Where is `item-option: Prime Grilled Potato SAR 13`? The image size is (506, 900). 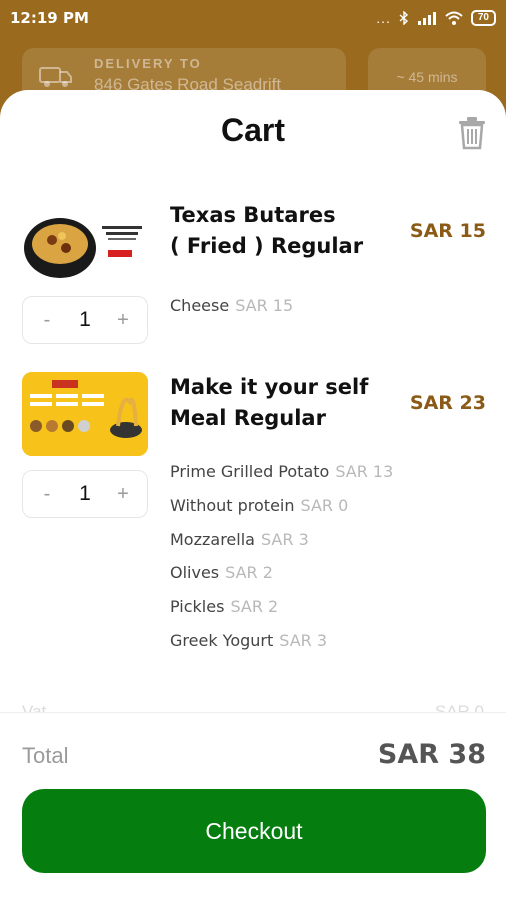 item-option: Prime Grilled Potato SAR 13 is located at coordinates (281, 471).